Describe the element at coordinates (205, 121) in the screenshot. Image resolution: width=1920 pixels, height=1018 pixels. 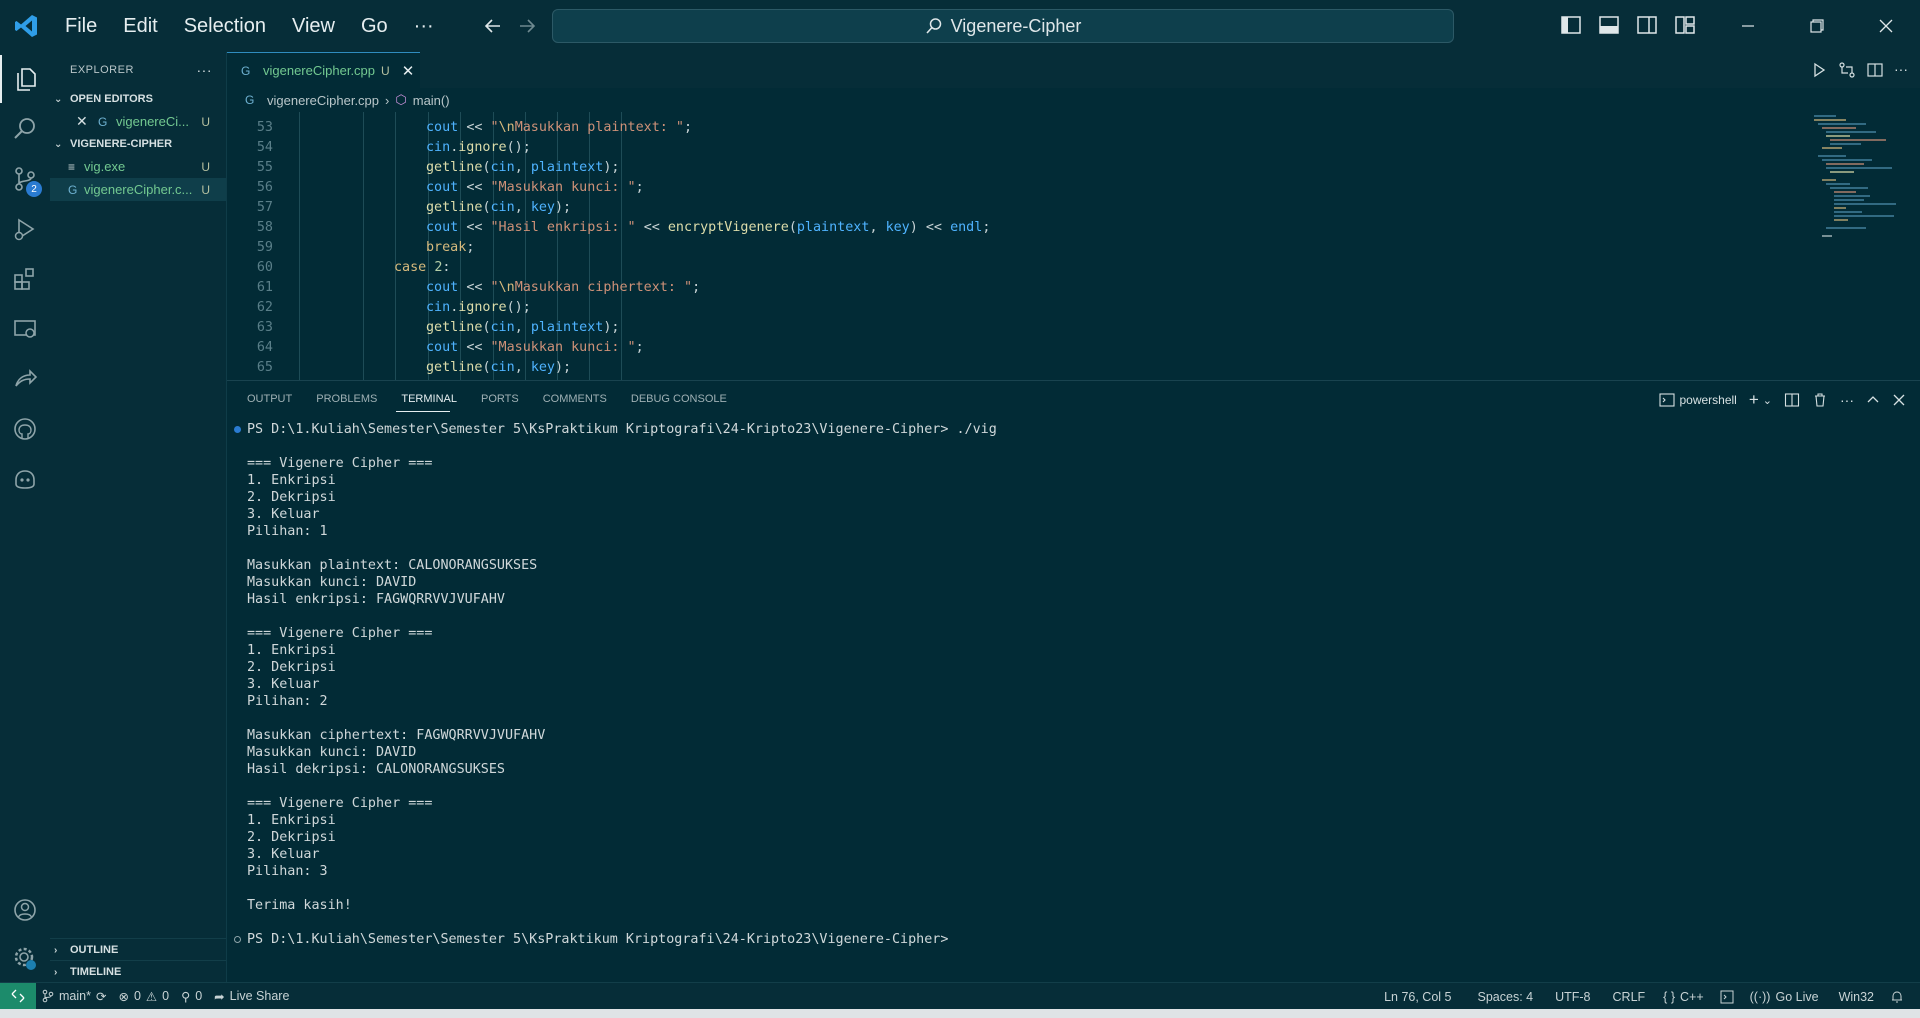
I see `untracked-badge: U` at that location.